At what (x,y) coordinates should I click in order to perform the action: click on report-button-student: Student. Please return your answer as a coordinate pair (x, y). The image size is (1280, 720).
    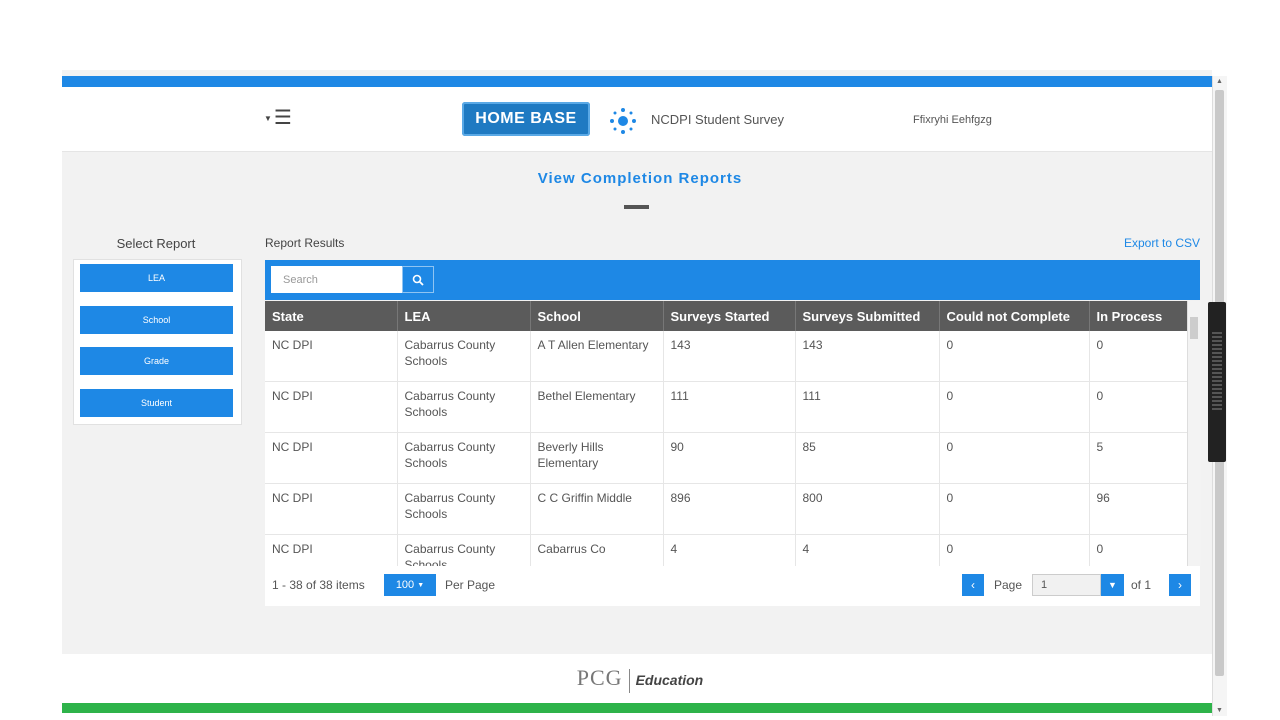
    Looking at the image, I should click on (156, 403).